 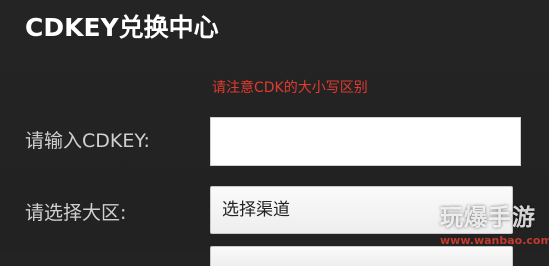 I want to click on case-sensitivity-notice: 请注意CDK的大小写区别, so click(x=290, y=88).